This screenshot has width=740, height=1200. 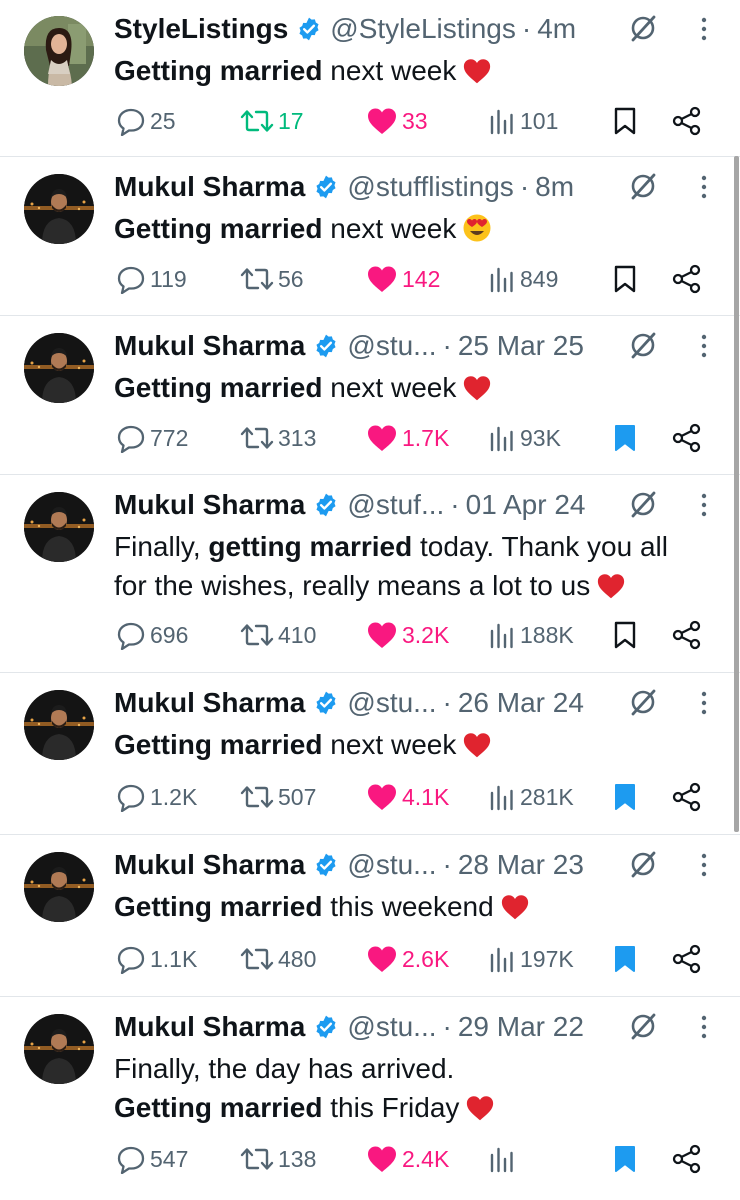 I want to click on reply-button: 25, so click(x=146, y=121).